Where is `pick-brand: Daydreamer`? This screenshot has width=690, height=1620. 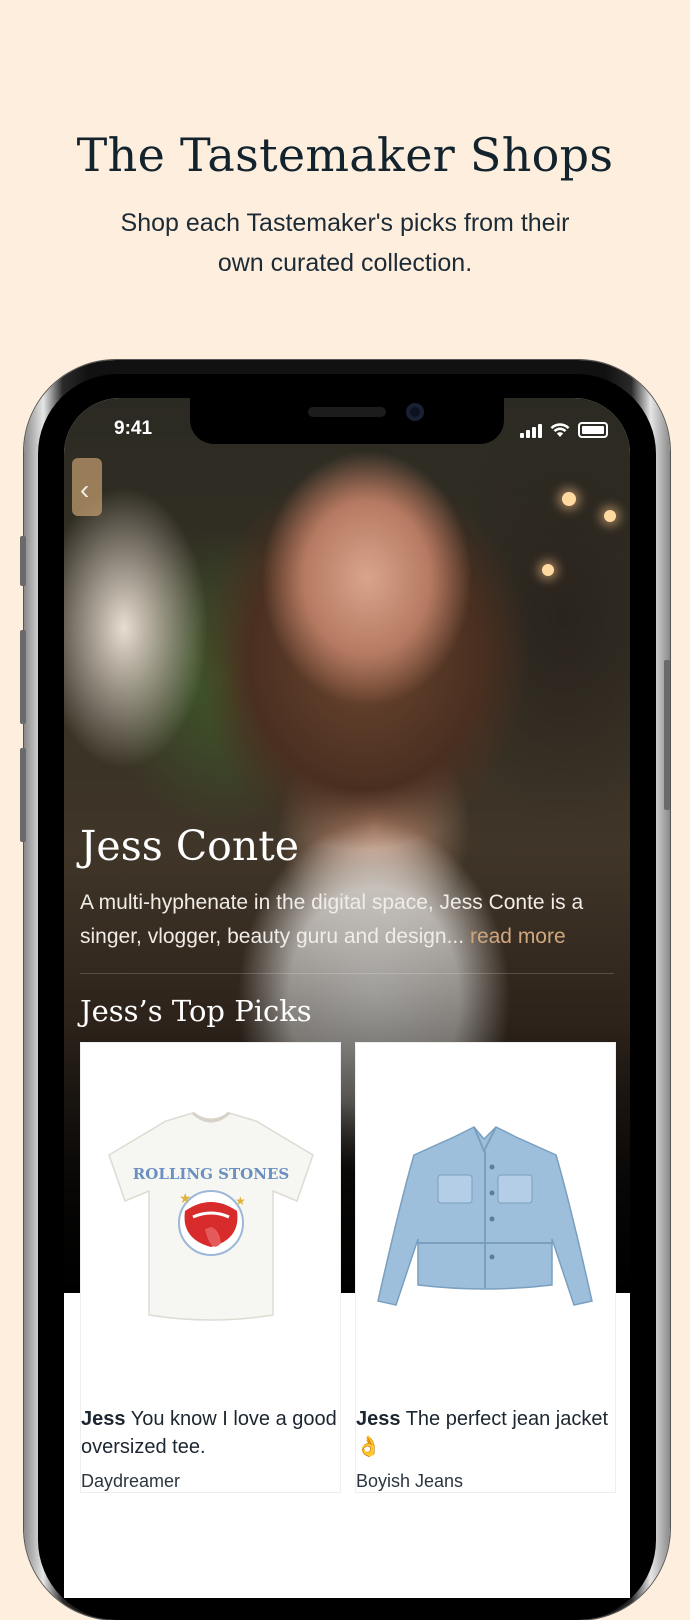
pick-brand: Daydreamer is located at coordinates (210, 1481).